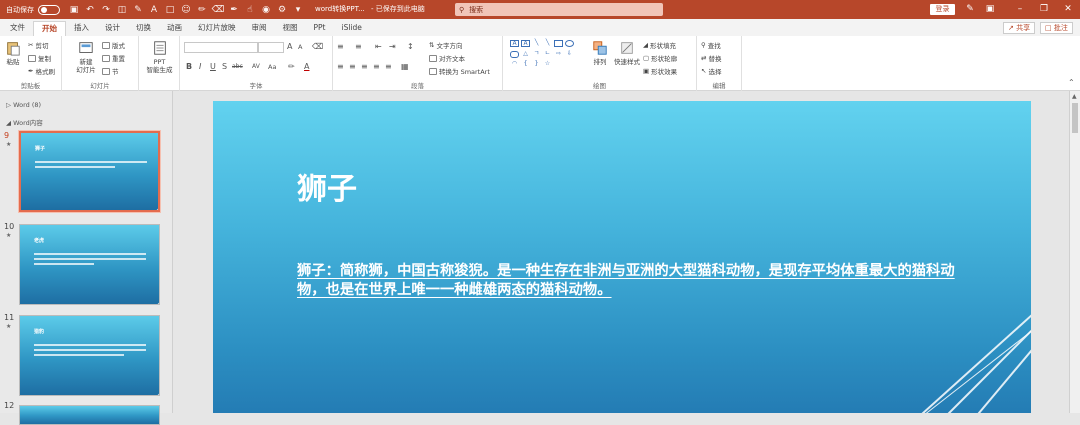 This screenshot has height=425, width=1080. Describe the element at coordinates (89, 264) in the screenshot. I see `slide-thumbnail: 老虎` at that location.